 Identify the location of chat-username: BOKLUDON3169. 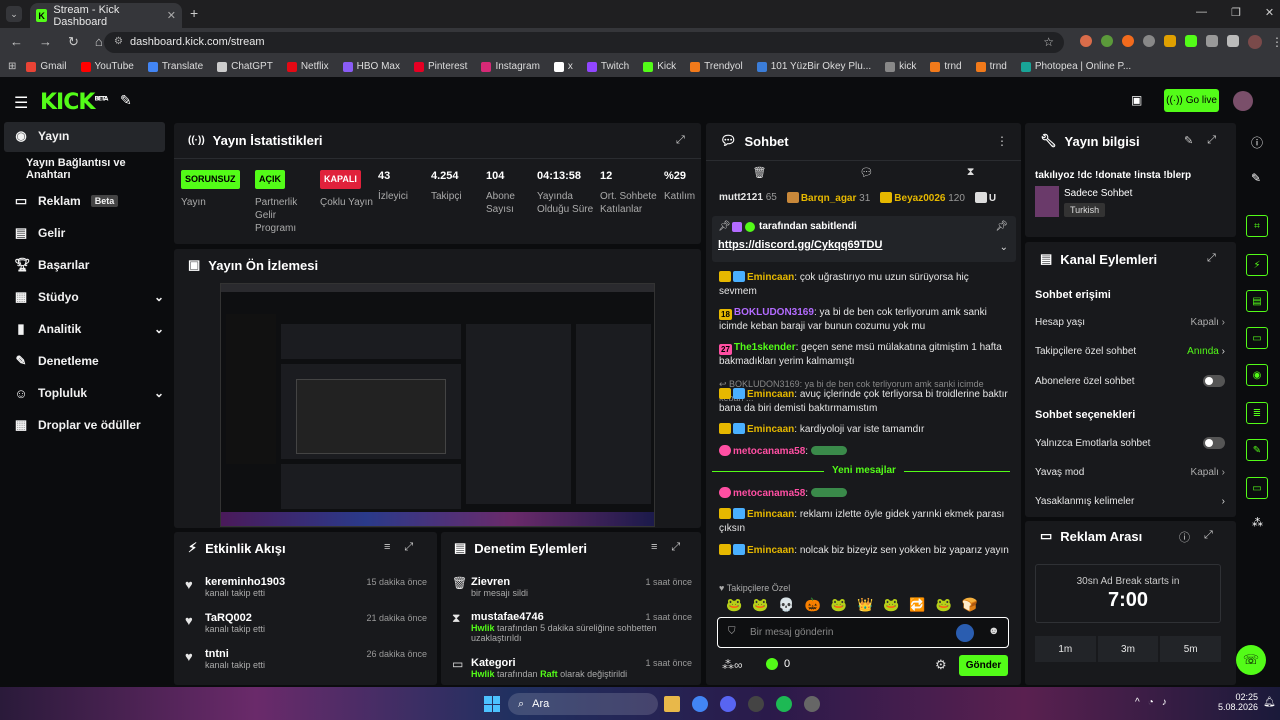
(774, 312).